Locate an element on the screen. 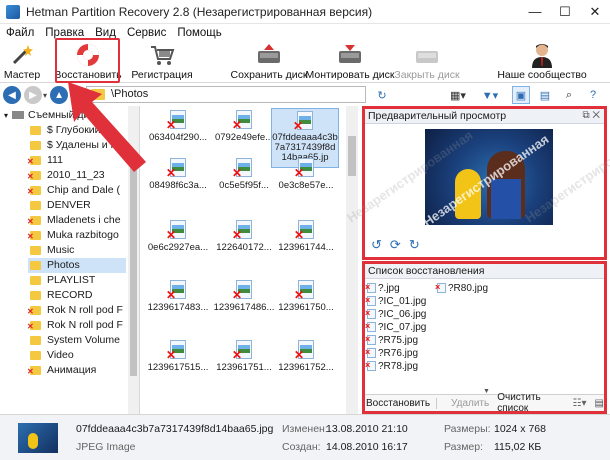 The height and width of the screenshot is (460, 610). list-view-icon: ☷▾ is located at coordinates (580, 403).